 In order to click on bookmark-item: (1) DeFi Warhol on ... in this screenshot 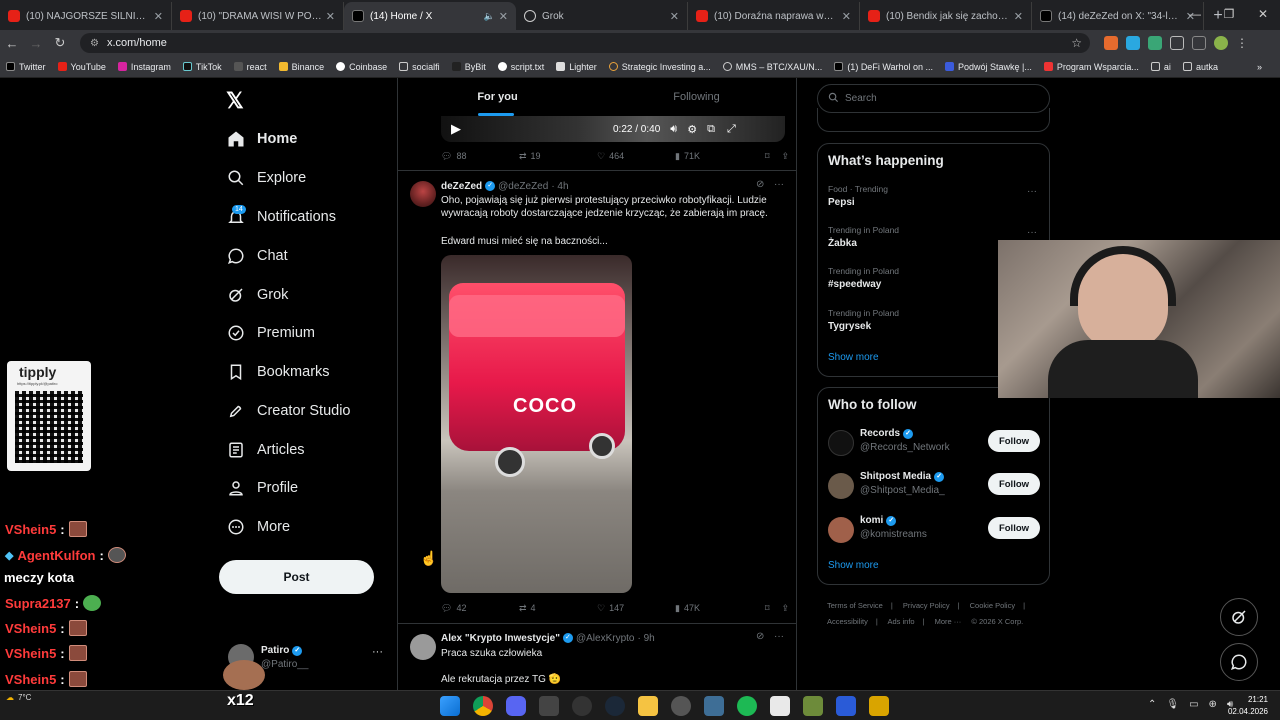, I will do `click(883, 67)`.